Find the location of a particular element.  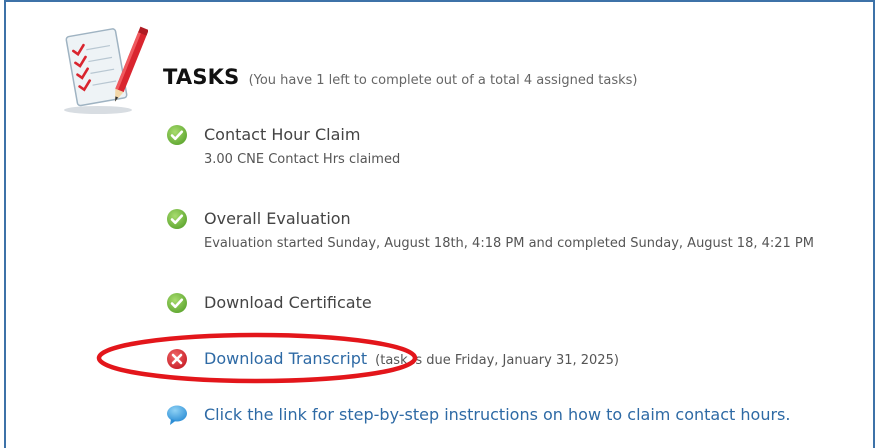

checklist-clipboard-icon is located at coordinates (106, 70).